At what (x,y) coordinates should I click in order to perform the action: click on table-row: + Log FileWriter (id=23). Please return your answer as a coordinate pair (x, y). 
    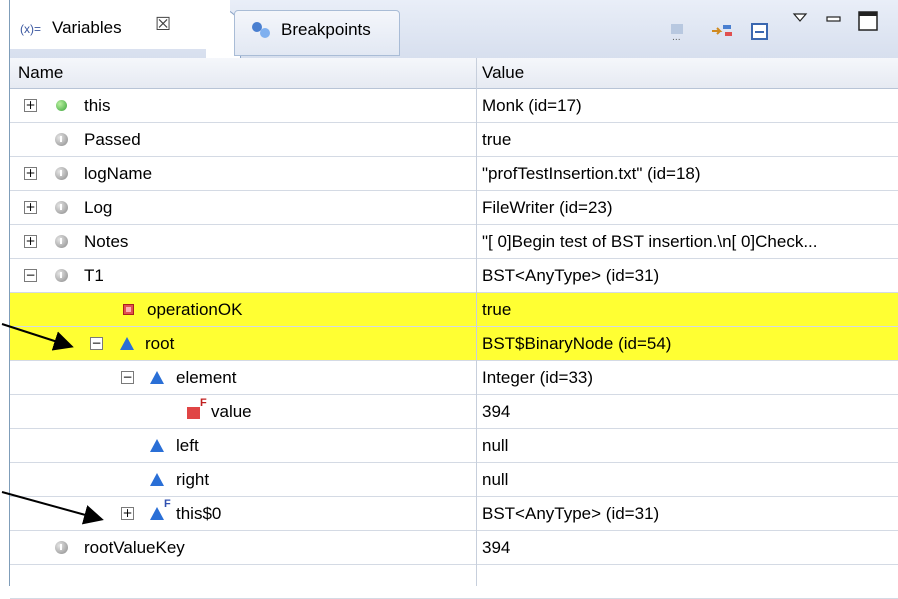
    Looking at the image, I should click on (454, 208).